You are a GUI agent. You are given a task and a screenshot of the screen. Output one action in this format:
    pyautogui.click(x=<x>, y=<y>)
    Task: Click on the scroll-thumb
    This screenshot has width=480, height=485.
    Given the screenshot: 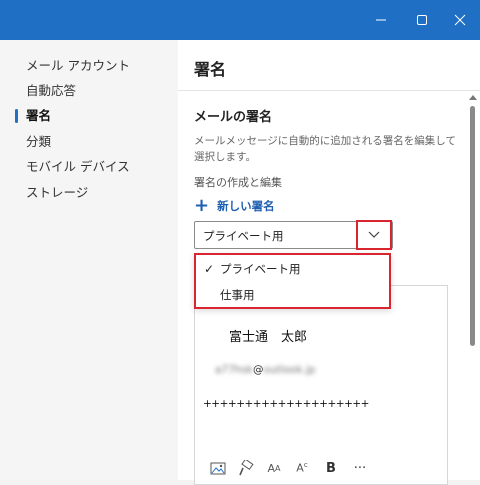 What is the action you would take?
    pyautogui.click(x=472, y=226)
    